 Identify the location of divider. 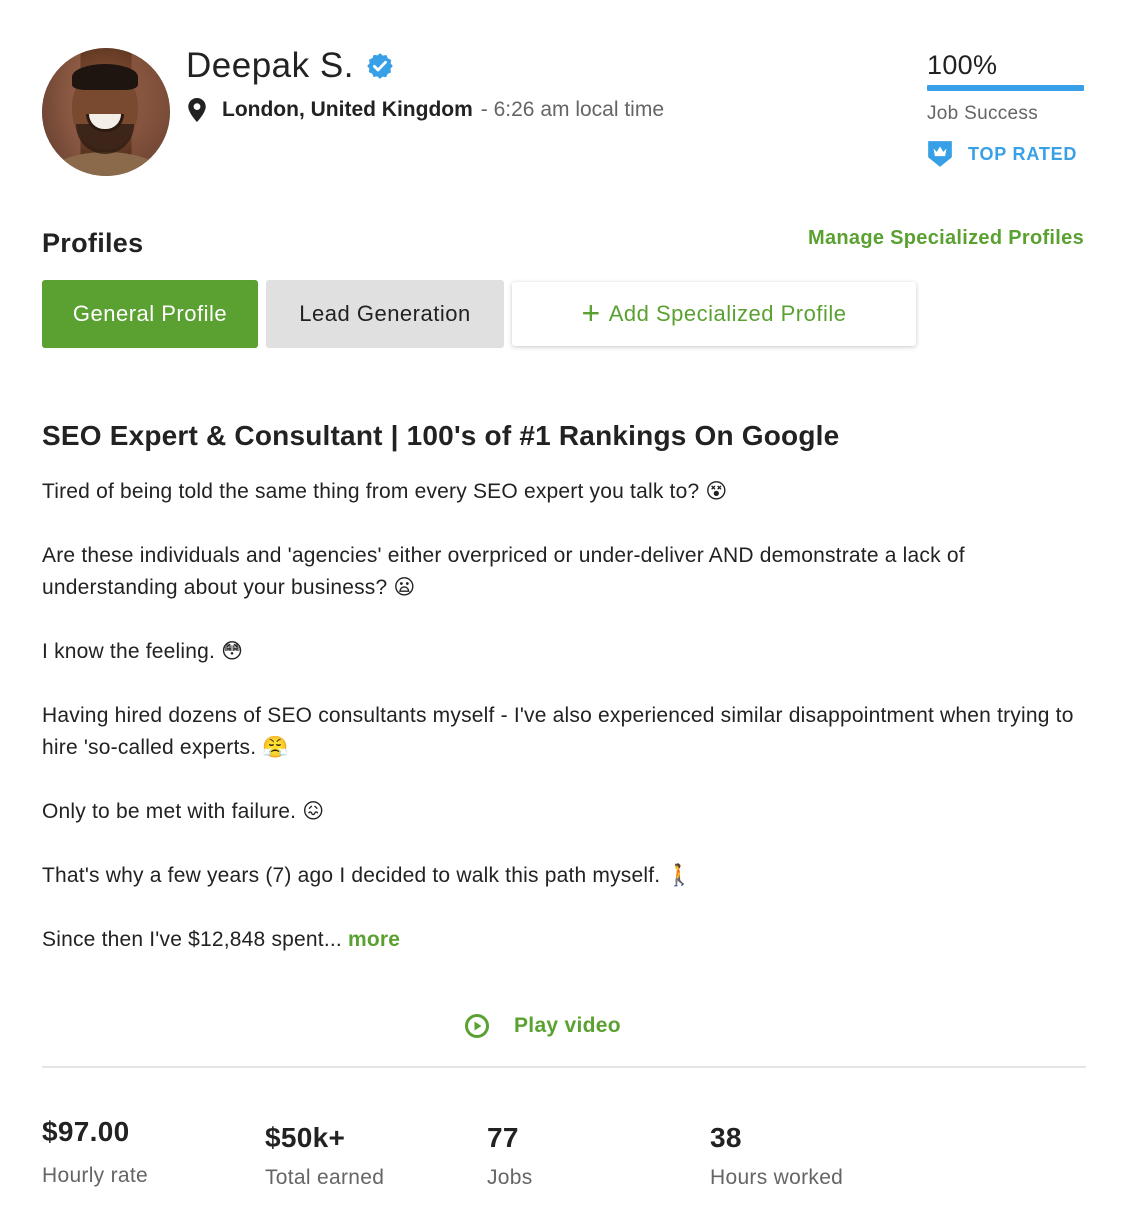
(564, 1067).